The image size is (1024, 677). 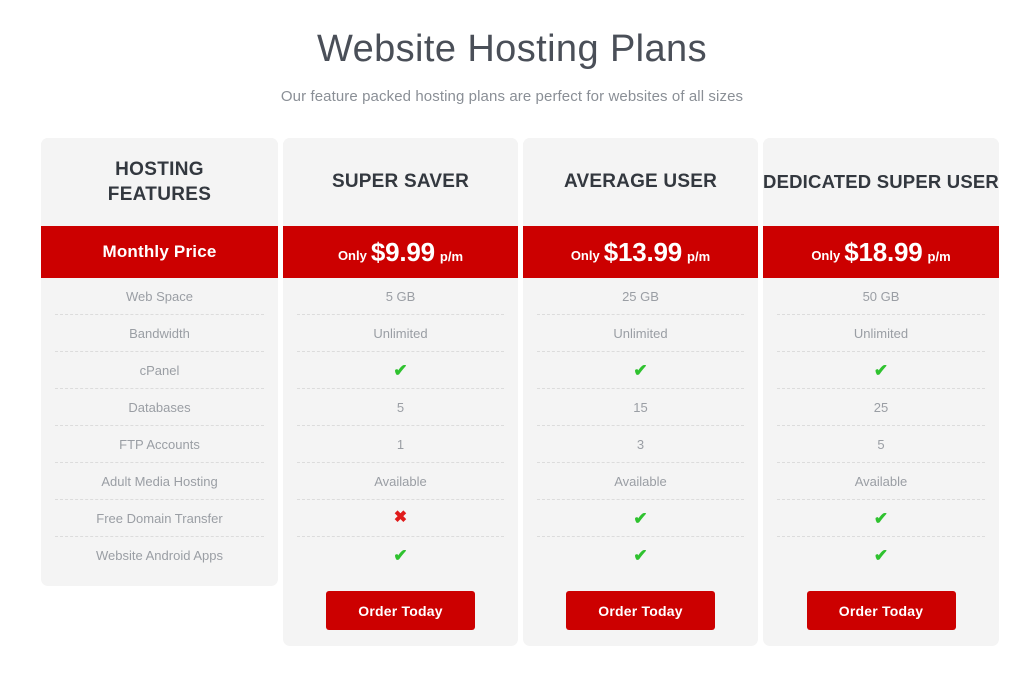 I want to click on monthly-price-band: Monthly Price, so click(x=159, y=252).